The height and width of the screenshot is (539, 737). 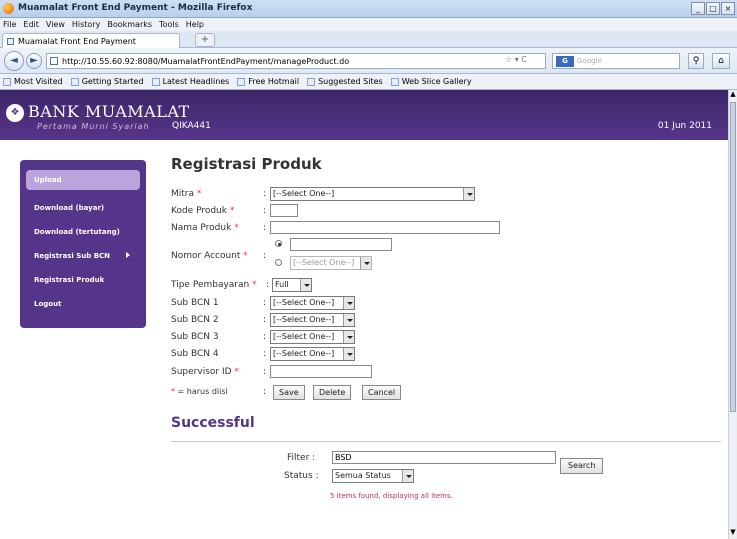 What do you see at coordinates (195, 24) in the screenshot?
I see `menu-help: Help` at bounding box center [195, 24].